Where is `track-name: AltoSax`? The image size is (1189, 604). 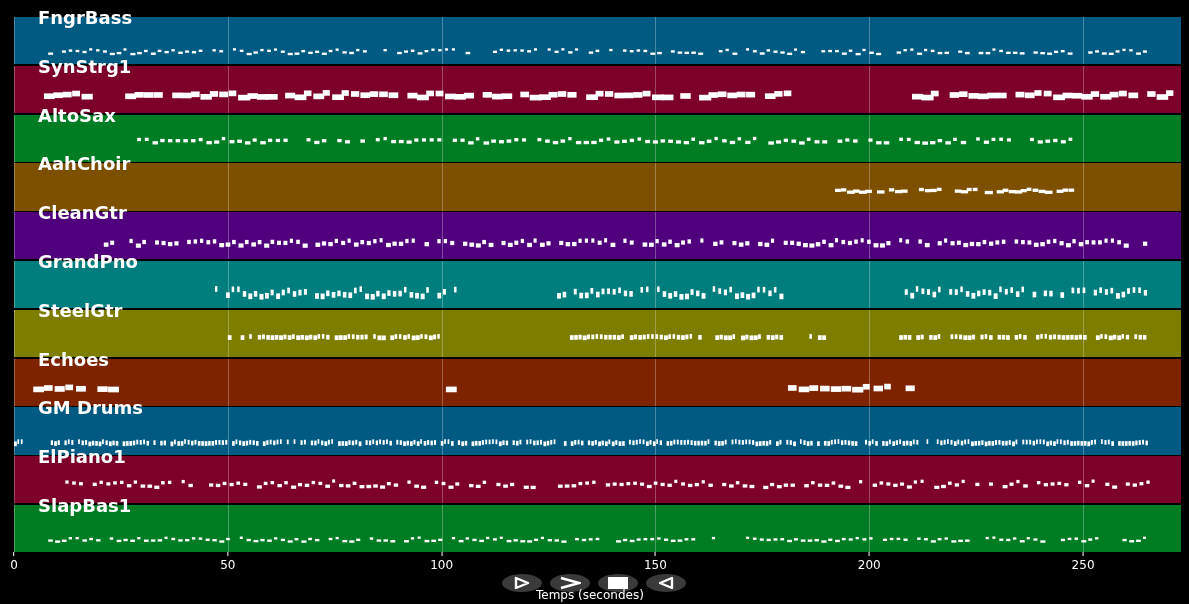
track-name: AltoSax is located at coordinates (77, 115).